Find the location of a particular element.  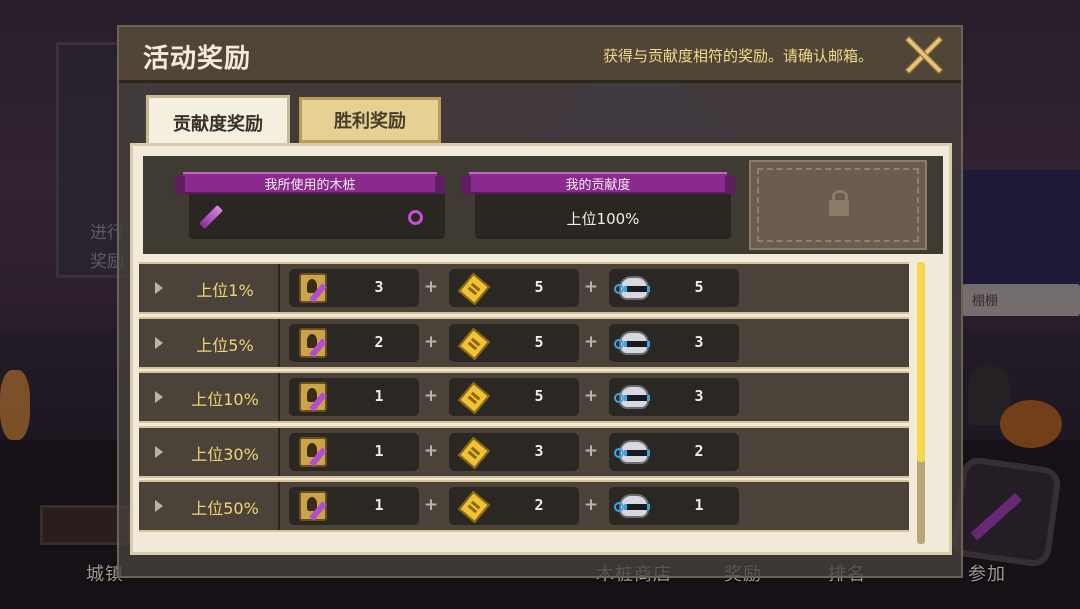

stake-ribbon: 我所使用的木桩 is located at coordinates (310, 183).